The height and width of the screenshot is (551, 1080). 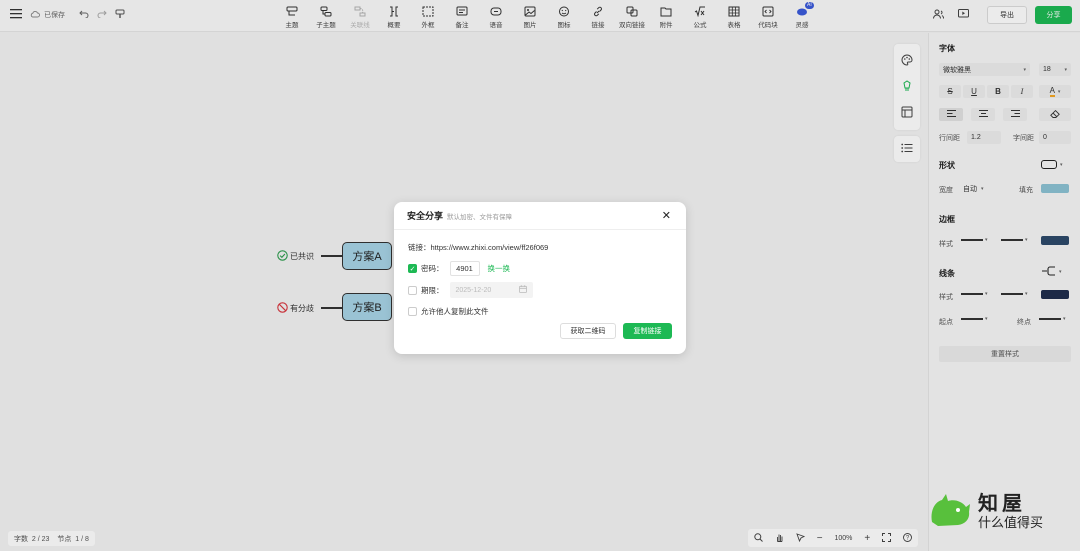 I want to click on expiry-date-input: 2025-12-20, so click(x=491, y=290).